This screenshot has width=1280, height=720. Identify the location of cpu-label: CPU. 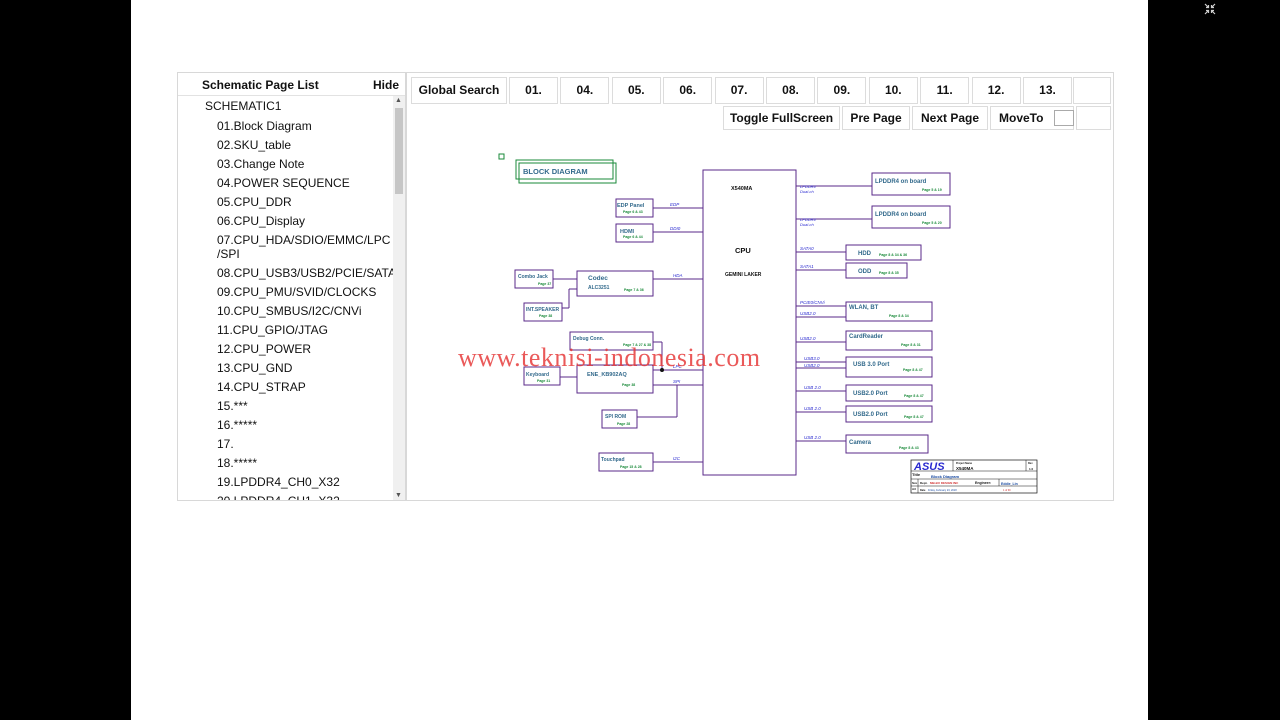
(743, 250).